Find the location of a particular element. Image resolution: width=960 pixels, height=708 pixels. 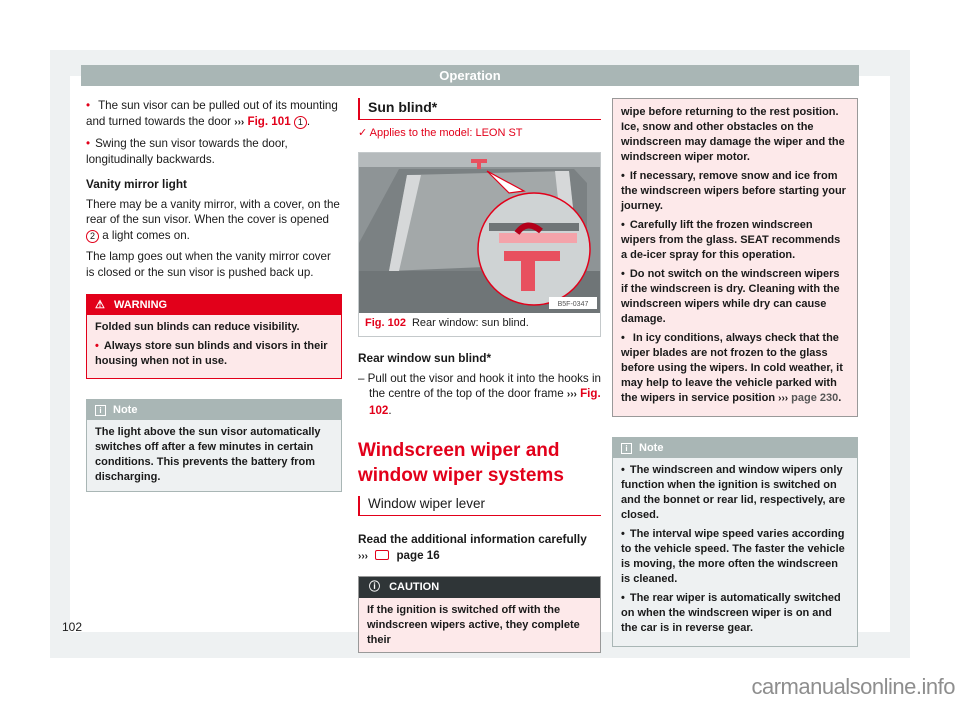

book-icon is located at coordinates (382, 554).